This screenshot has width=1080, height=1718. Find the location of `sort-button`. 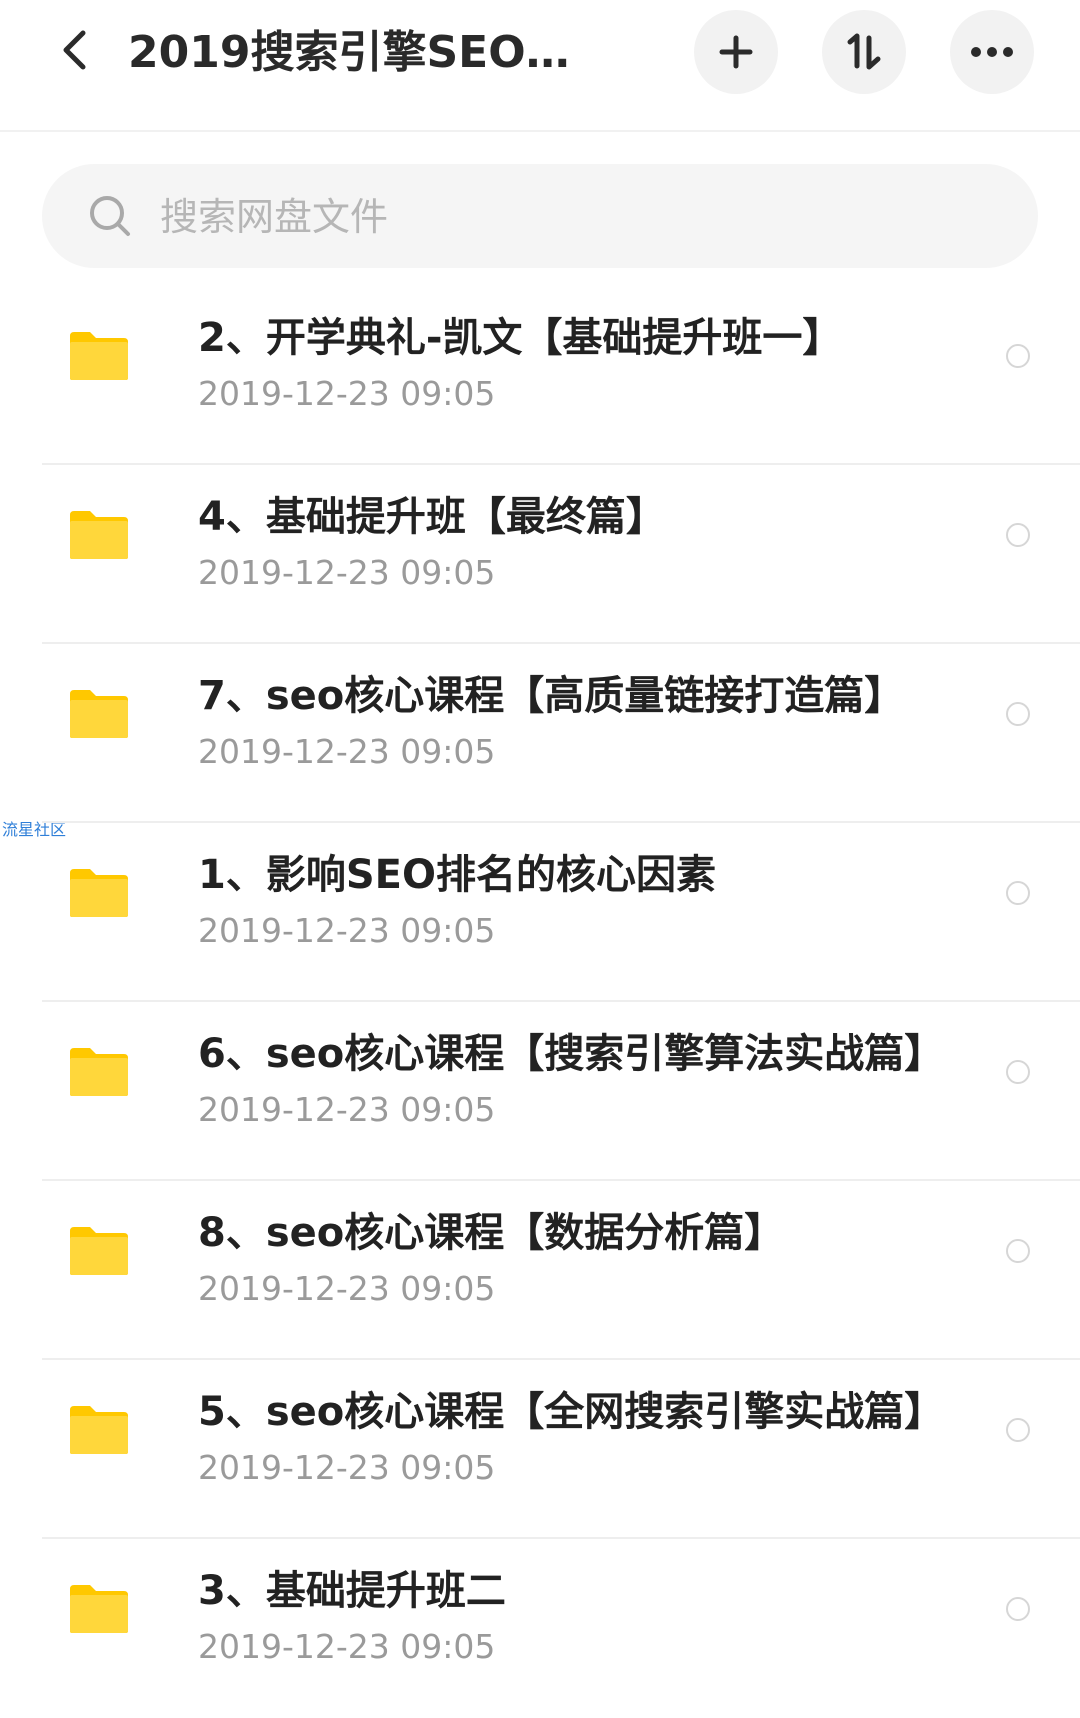

sort-button is located at coordinates (864, 52).